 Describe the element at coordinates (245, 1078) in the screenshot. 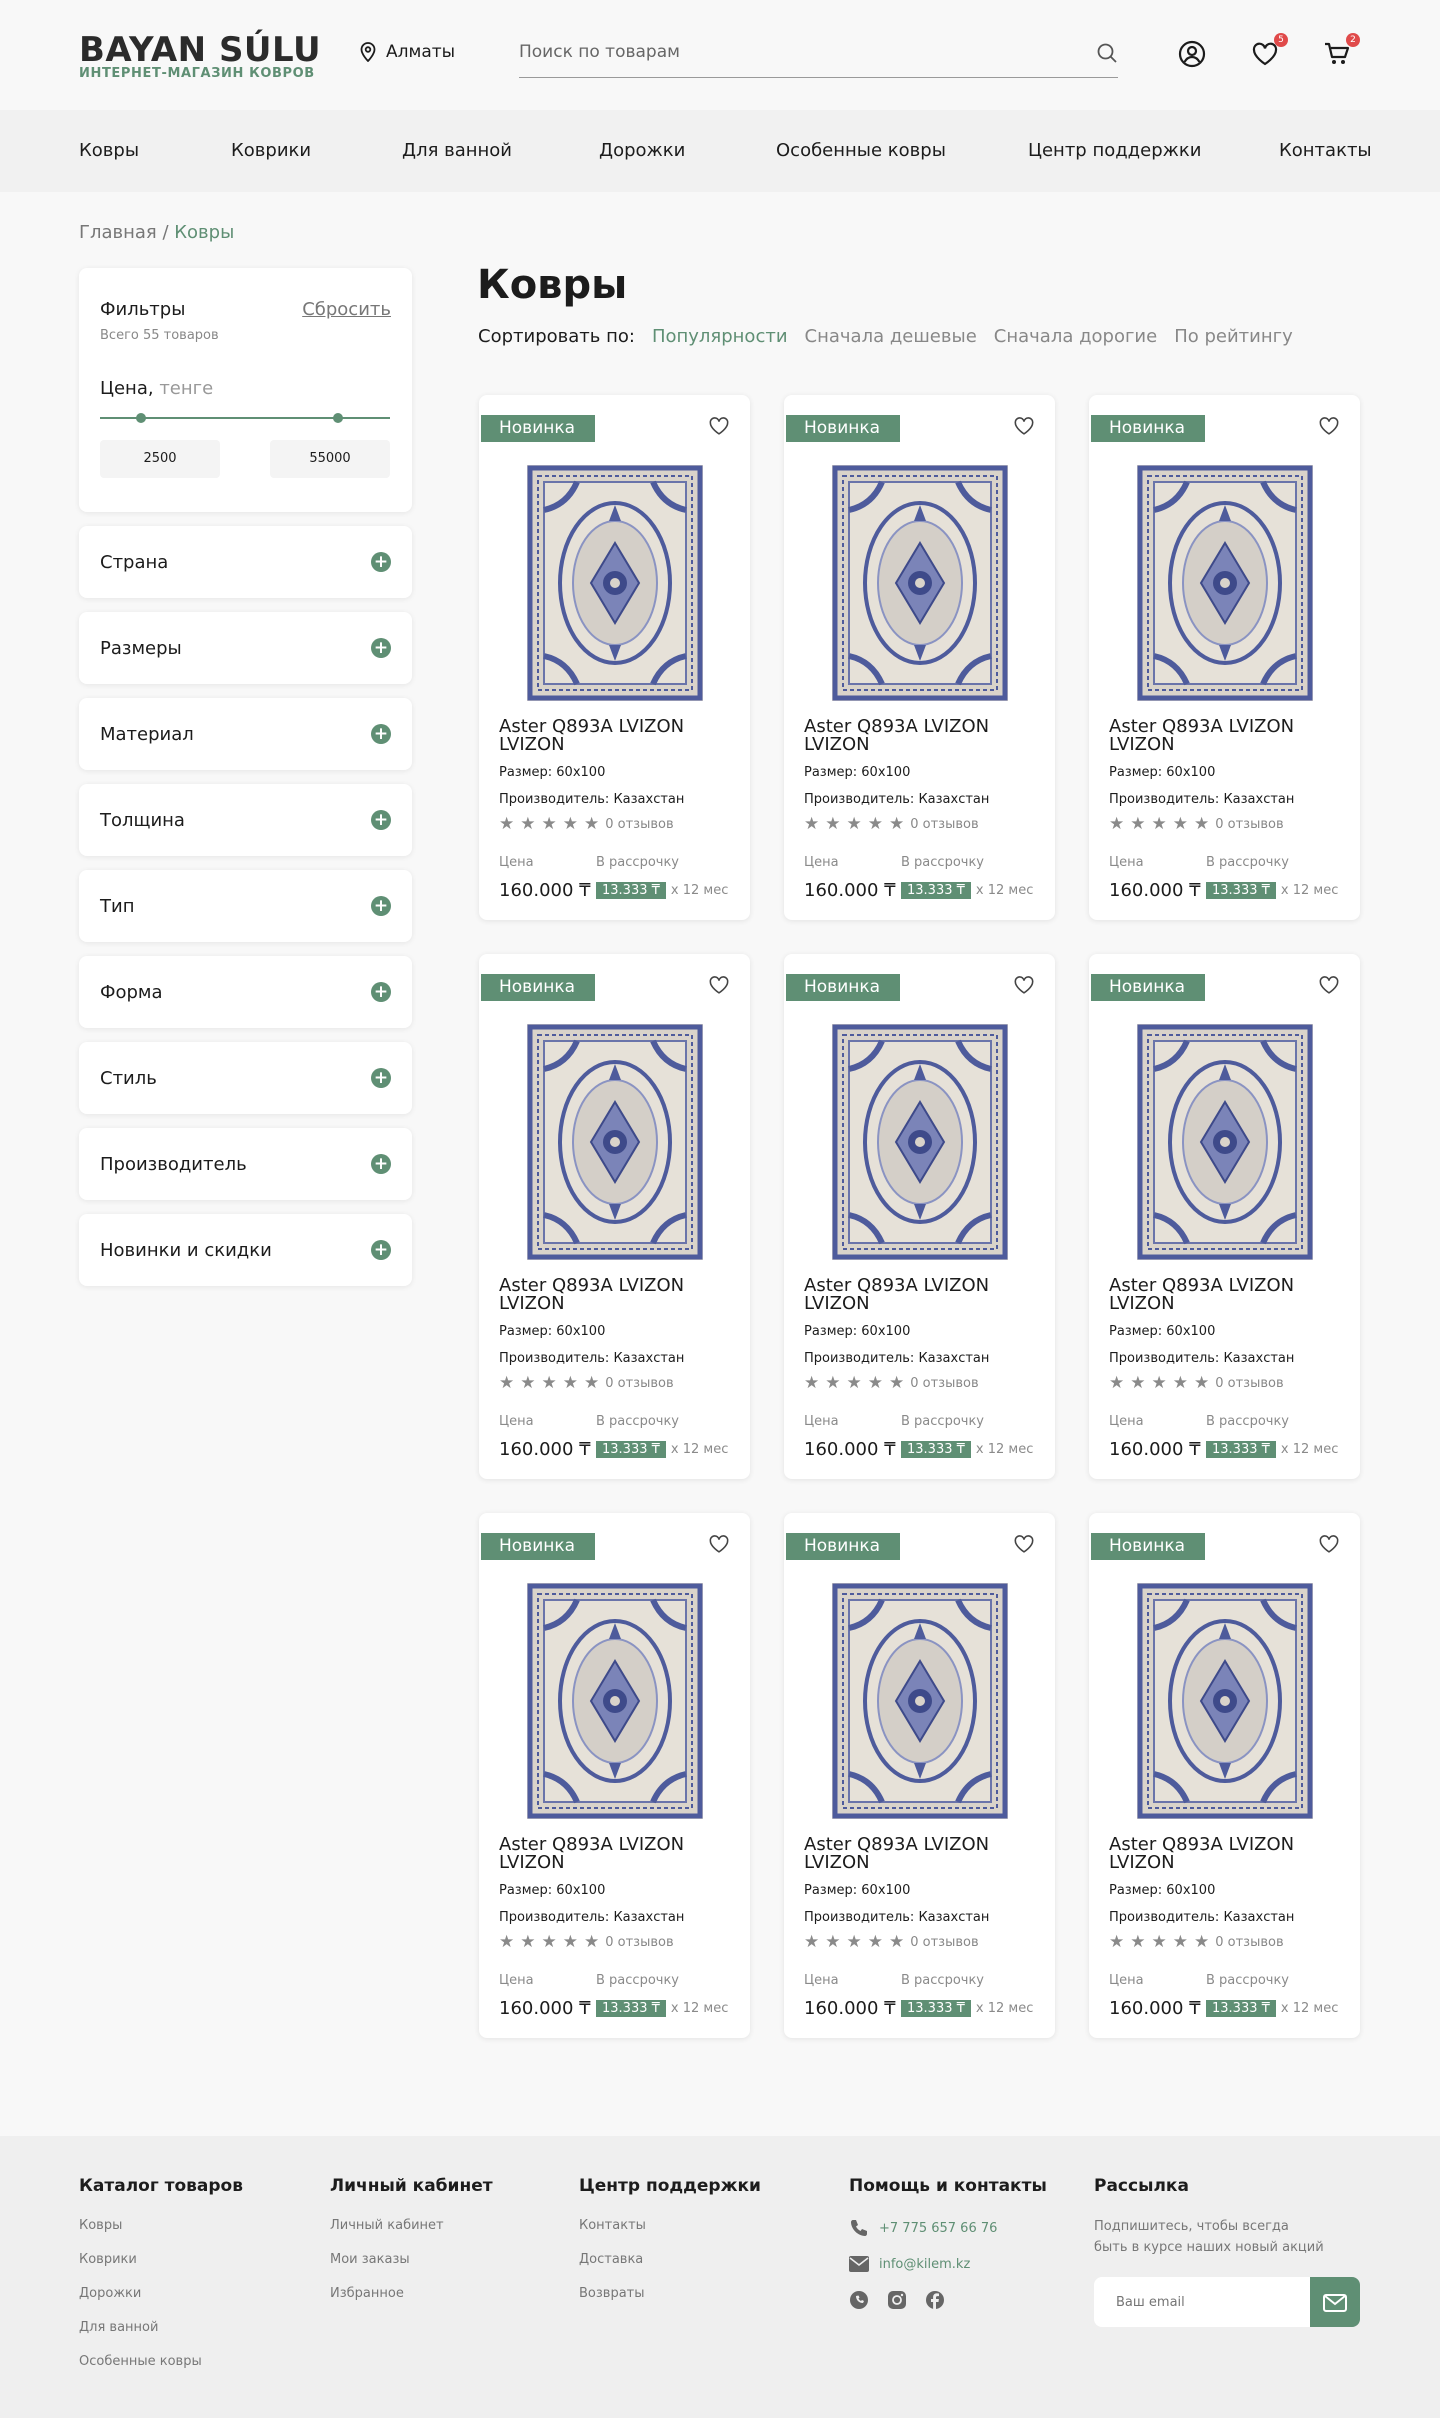

I see `filter-style: Стиль +` at that location.